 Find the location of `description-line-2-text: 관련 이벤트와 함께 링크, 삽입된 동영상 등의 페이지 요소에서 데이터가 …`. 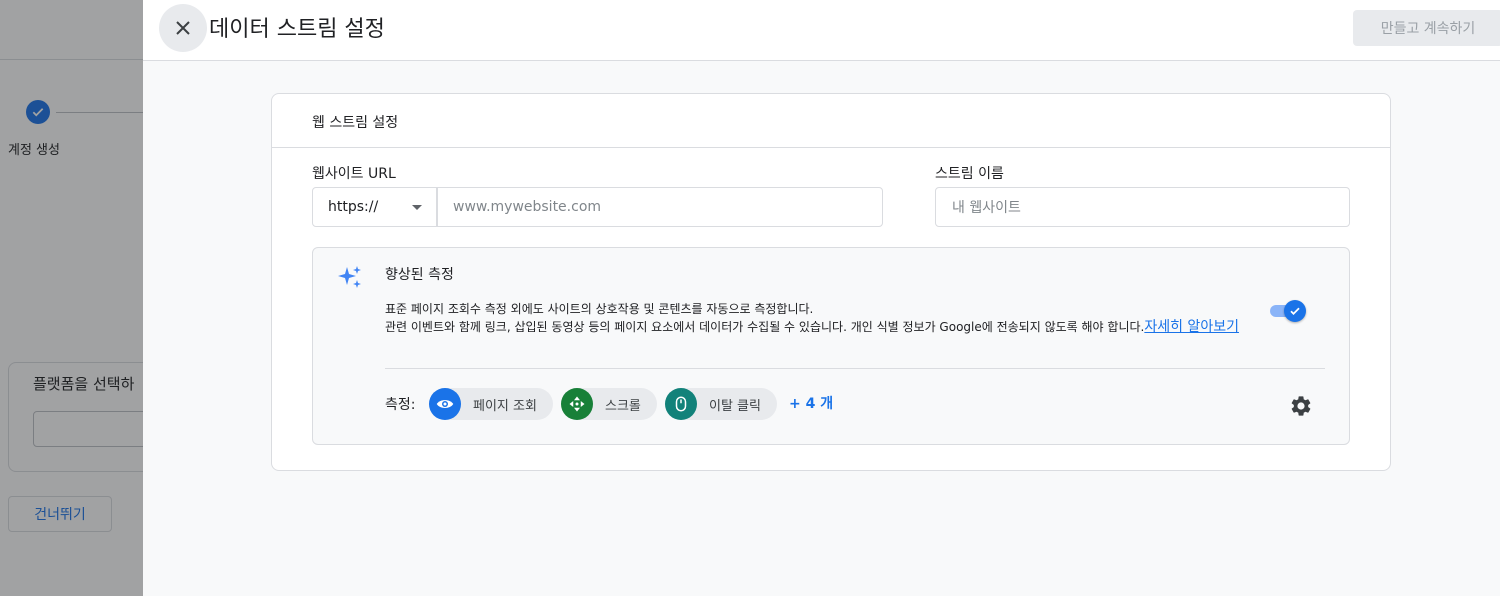

description-line-2-text: 관련 이벤트와 함께 링크, 삽입된 동영상 등의 페이지 요소에서 데이터가 … is located at coordinates (765, 327).